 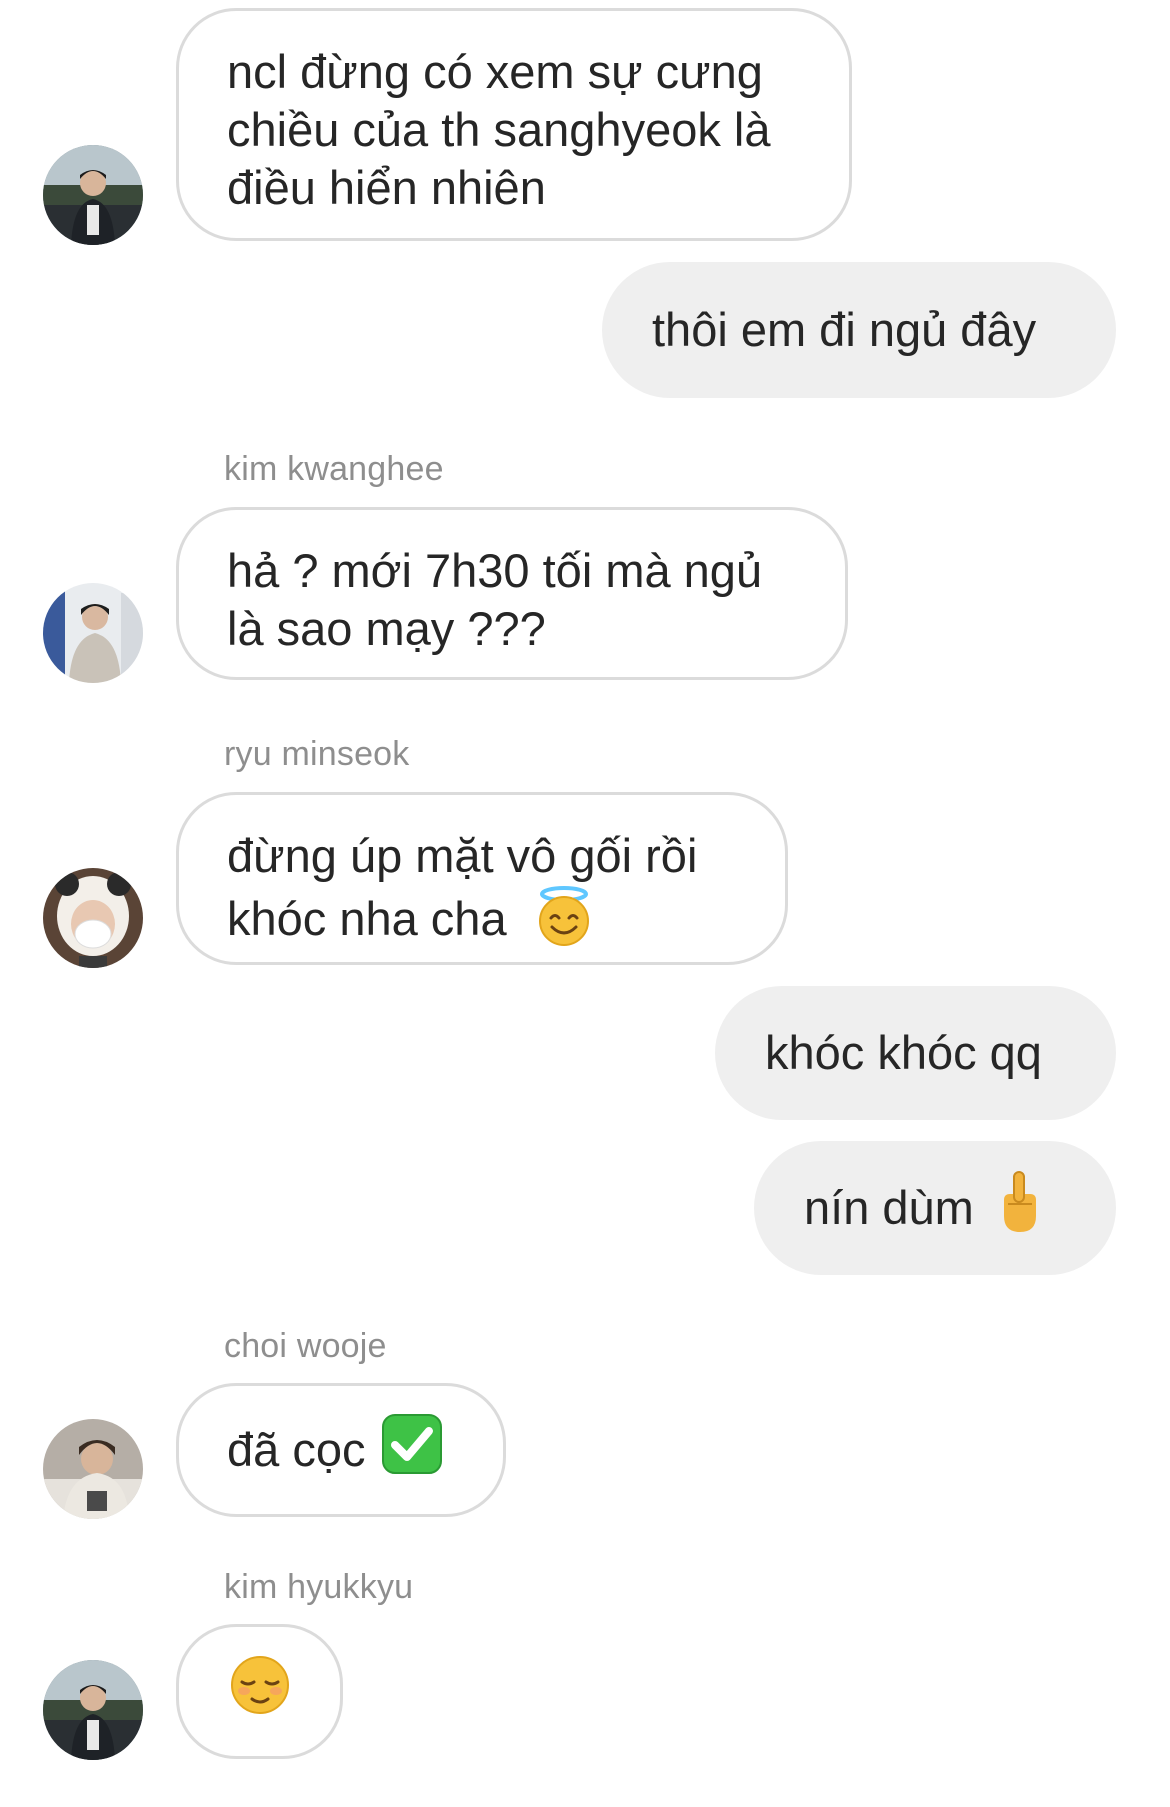 I want to click on sender-name: kim hyukkyu, so click(x=319, y=1587).